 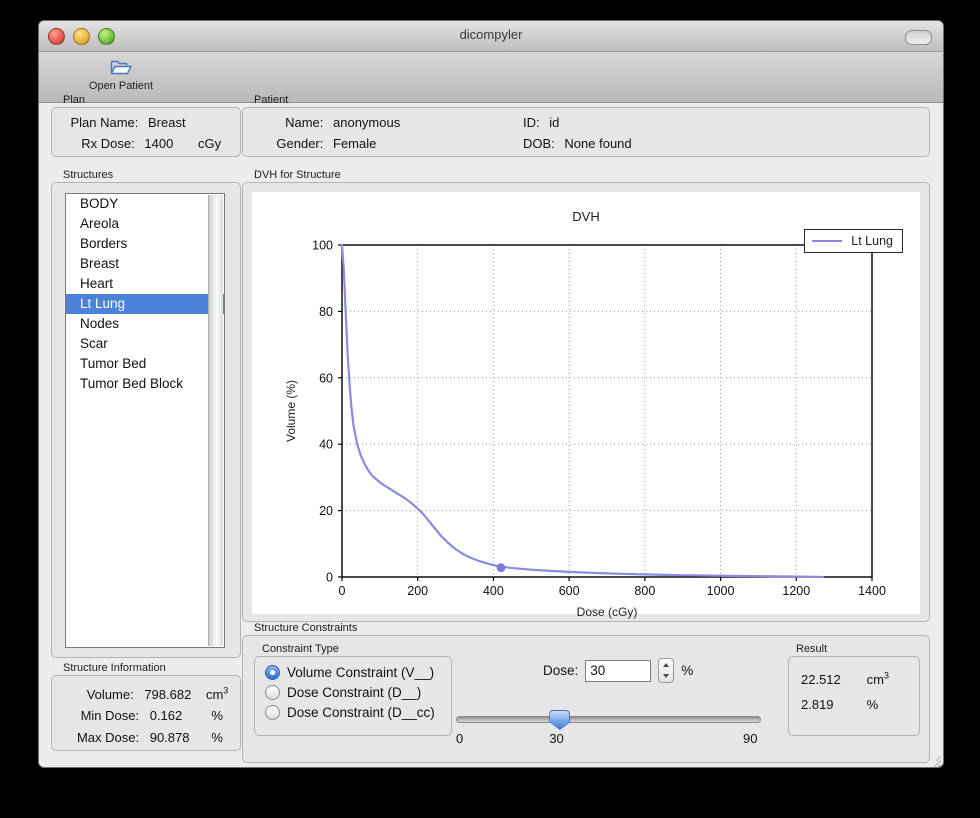 What do you see at coordinates (598, 143) in the screenshot?
I see `patient-dob-value: None found` at bounding box center [598, 143].